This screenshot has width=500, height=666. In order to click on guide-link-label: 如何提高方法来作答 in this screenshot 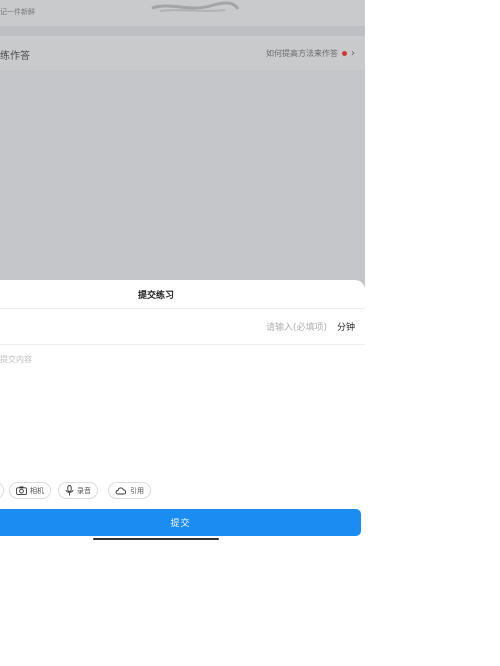, I will do `click(302, 53)`.